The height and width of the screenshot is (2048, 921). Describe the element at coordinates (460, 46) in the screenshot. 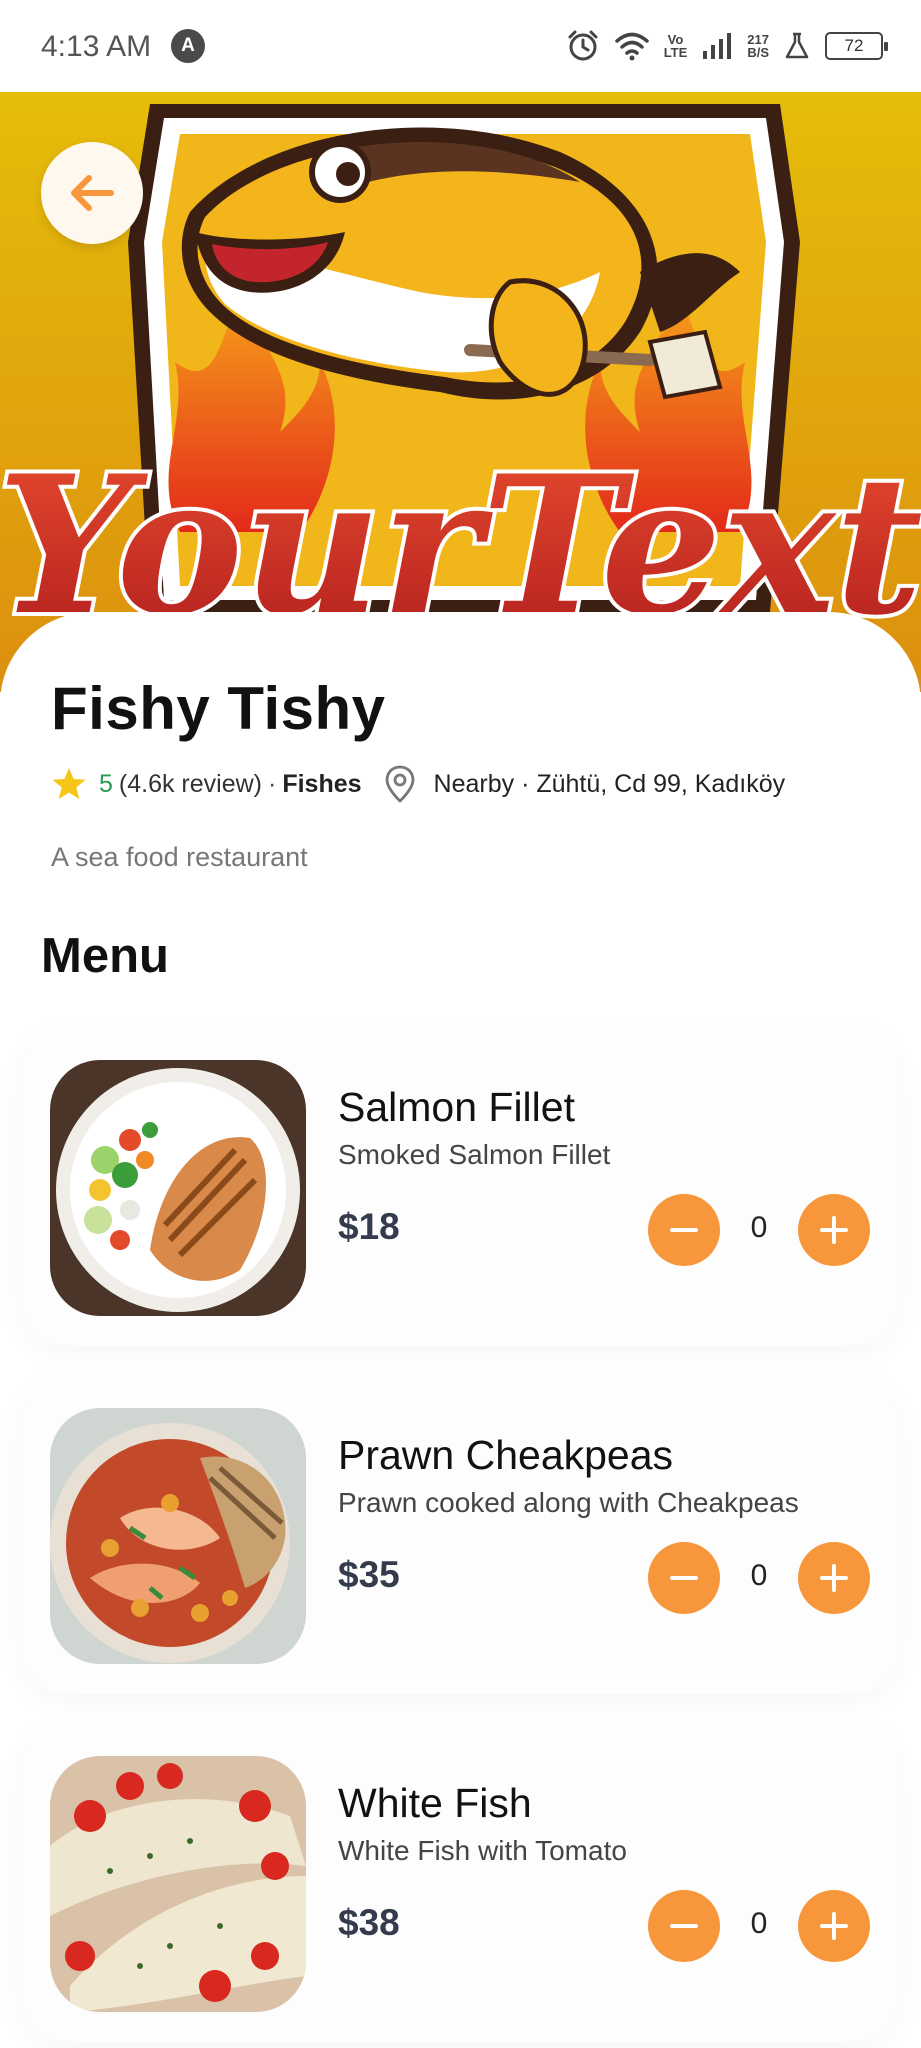

I see `status-bar: 4:13 AM A Vo LTE 217 B/S 72` at that location.